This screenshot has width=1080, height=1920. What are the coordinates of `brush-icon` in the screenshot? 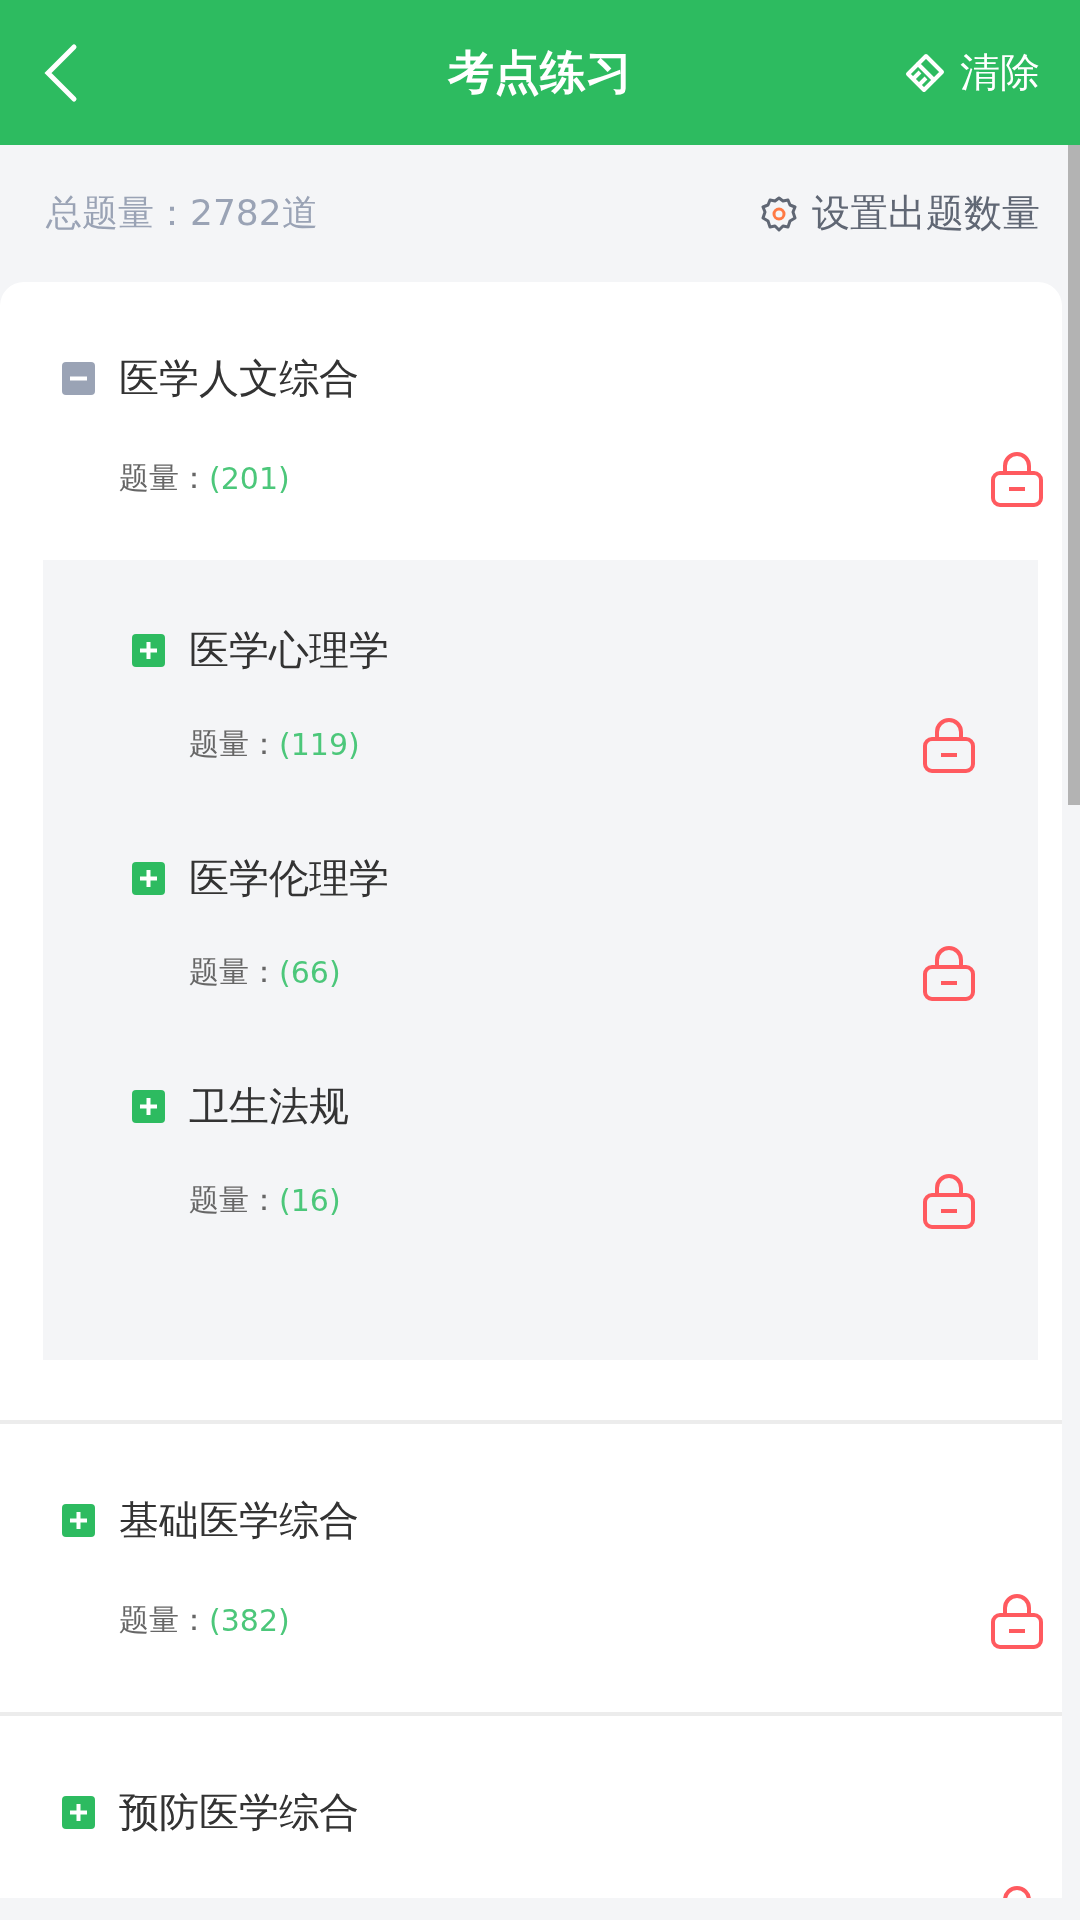 It's located at (925, 72).